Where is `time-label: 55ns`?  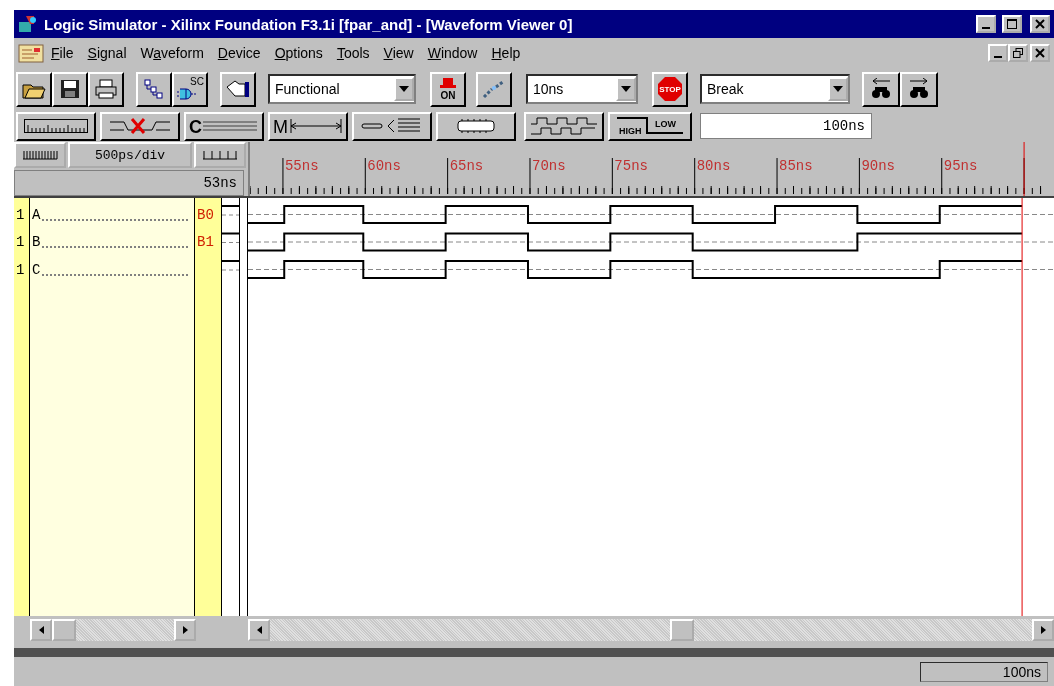
time-label: 55ns is located at coordinates (301, 166).